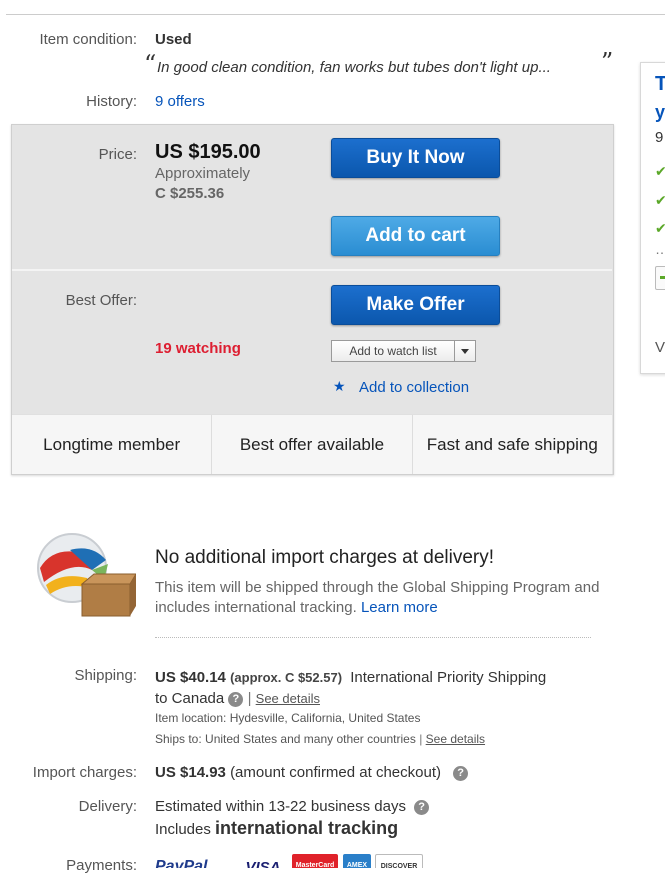 This screenshot has height=874, width=665. Describe the element at coordinates (190, 698) in the screenshot. I see `shipping-destination: to Canada` at that location.